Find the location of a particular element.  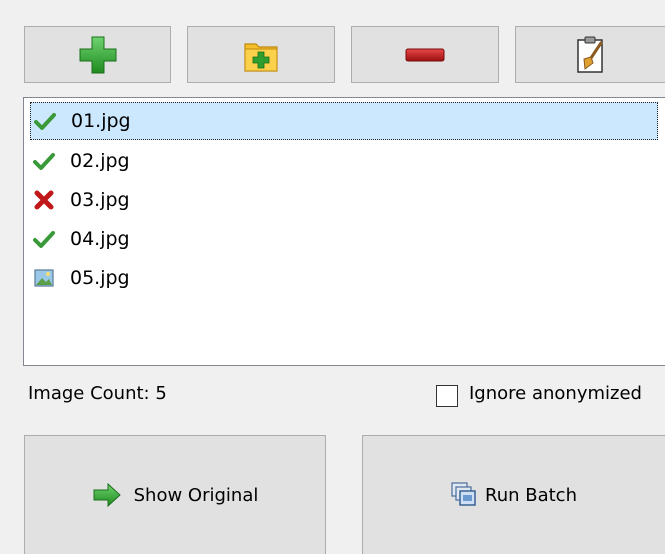

add-files-button is located at coordinates (97, 54).